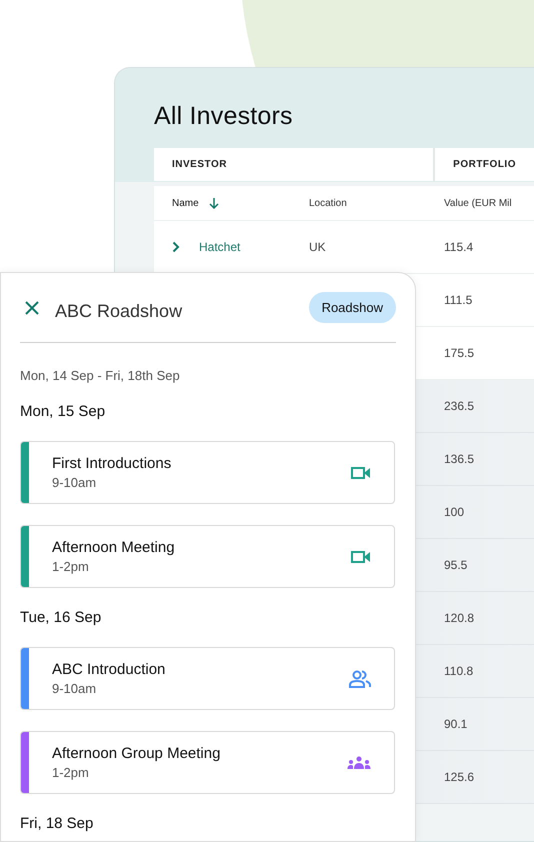 The width and height of the screenshot is (534, 842). What do you see at coordinates (456, 565) in the screenshot?
I see `table-cell: 95.5` at bounding box center [456, 565].